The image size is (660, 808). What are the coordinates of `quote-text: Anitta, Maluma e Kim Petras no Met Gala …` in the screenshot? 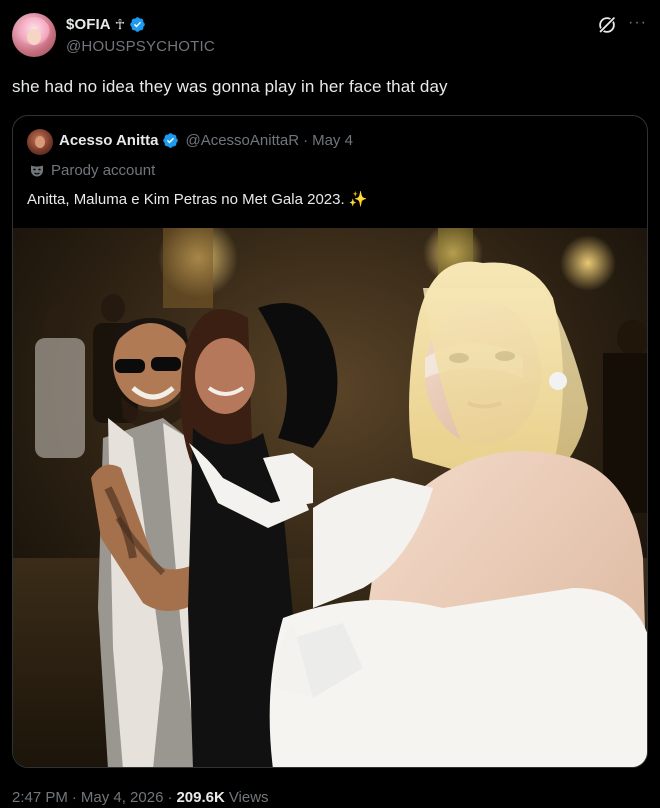 It's located at (197, 199).